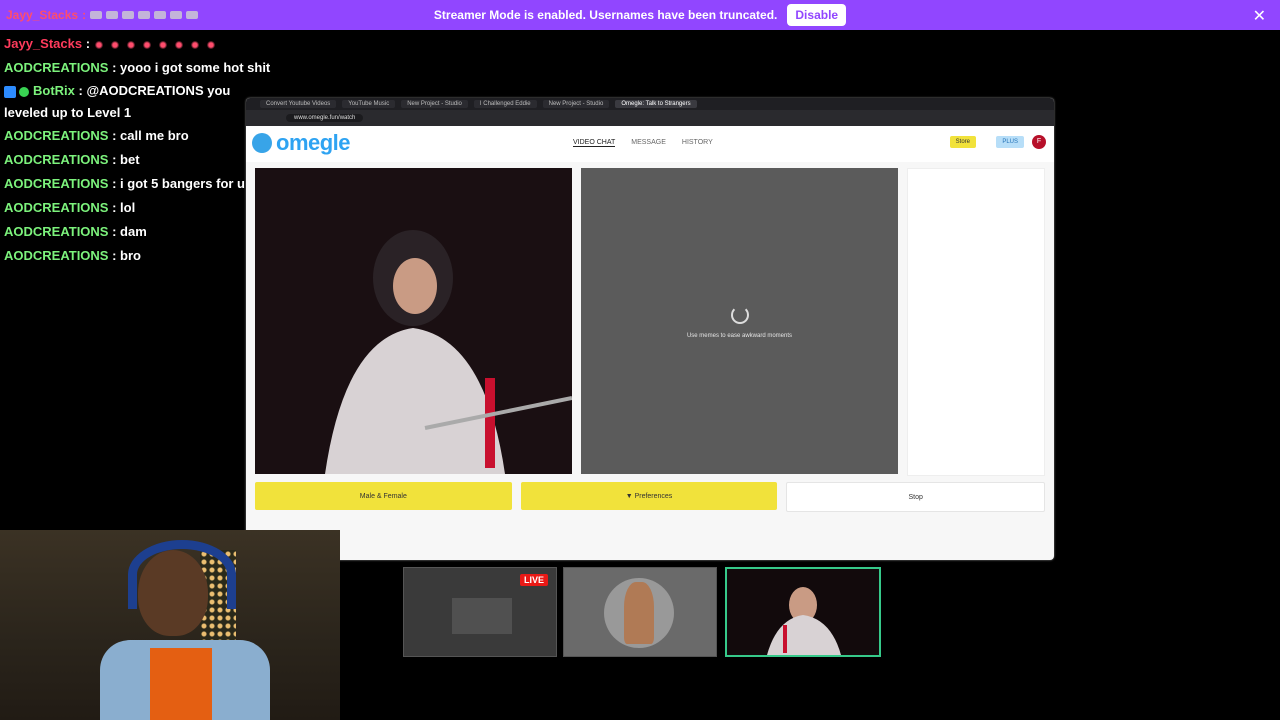 Image resolution: width=1280 pixels, height=720 pixels. I want to click on stop-button: Stop, so click(916, 497).